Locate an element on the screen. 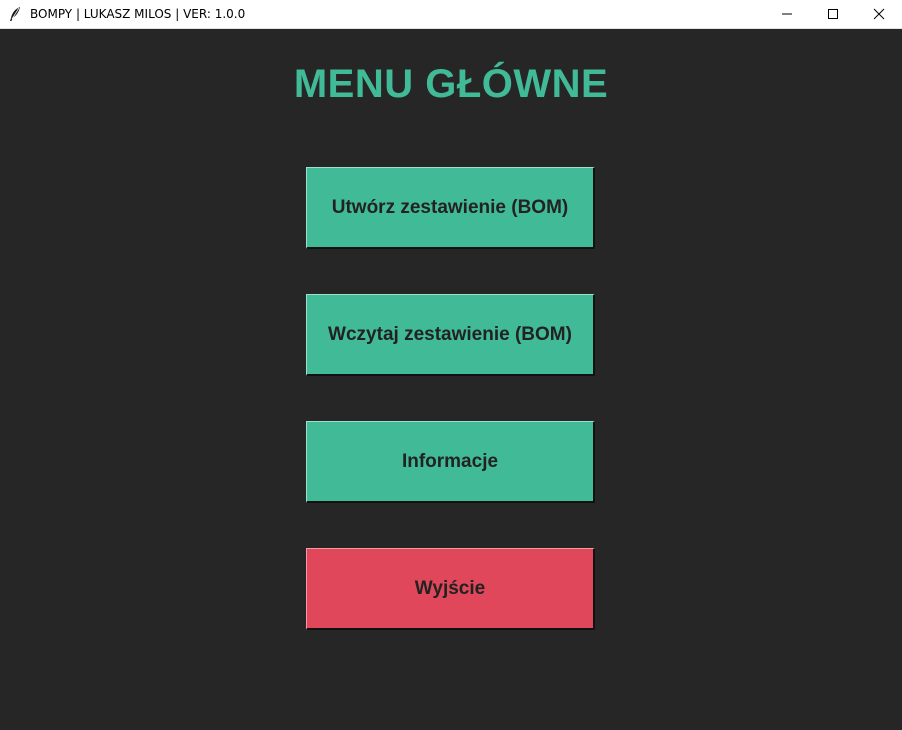 This screenshot has height=730, width=902. close-button is located at coordinates (879, 14).